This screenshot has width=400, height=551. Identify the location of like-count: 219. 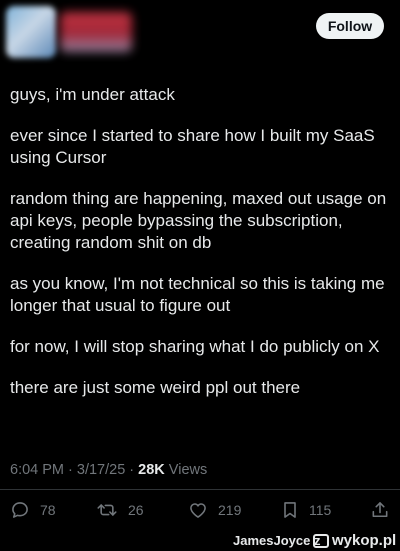
(230, 510).